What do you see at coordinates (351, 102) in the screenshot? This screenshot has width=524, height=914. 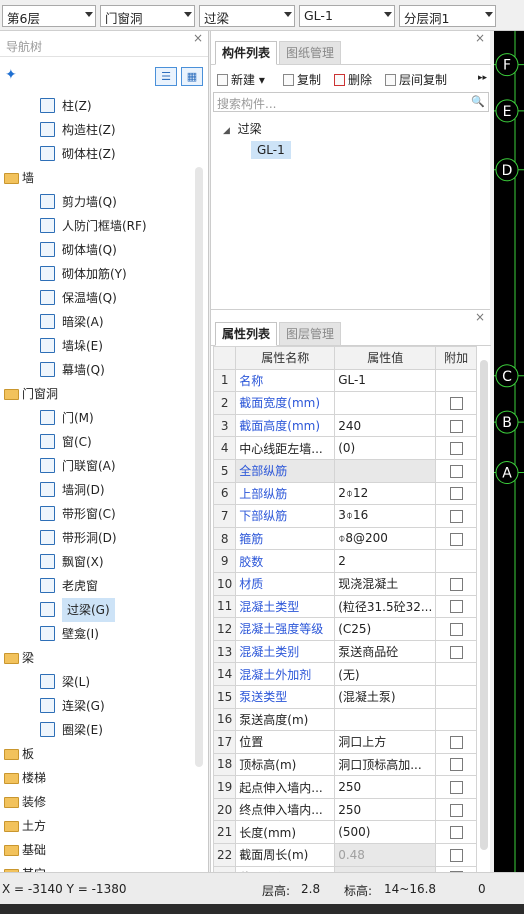 I see `component-search-input: 搜索构件... 🔍` at bounding box center [351, 102].